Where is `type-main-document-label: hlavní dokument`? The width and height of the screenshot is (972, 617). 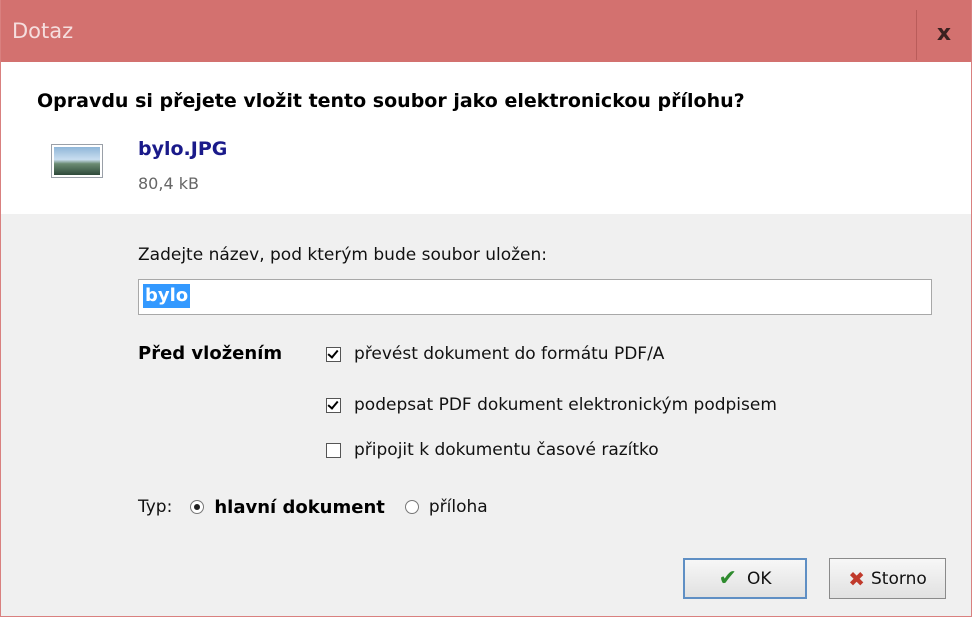 type-main-document-label: hlavní dokument is located at coordinates (299, 507).